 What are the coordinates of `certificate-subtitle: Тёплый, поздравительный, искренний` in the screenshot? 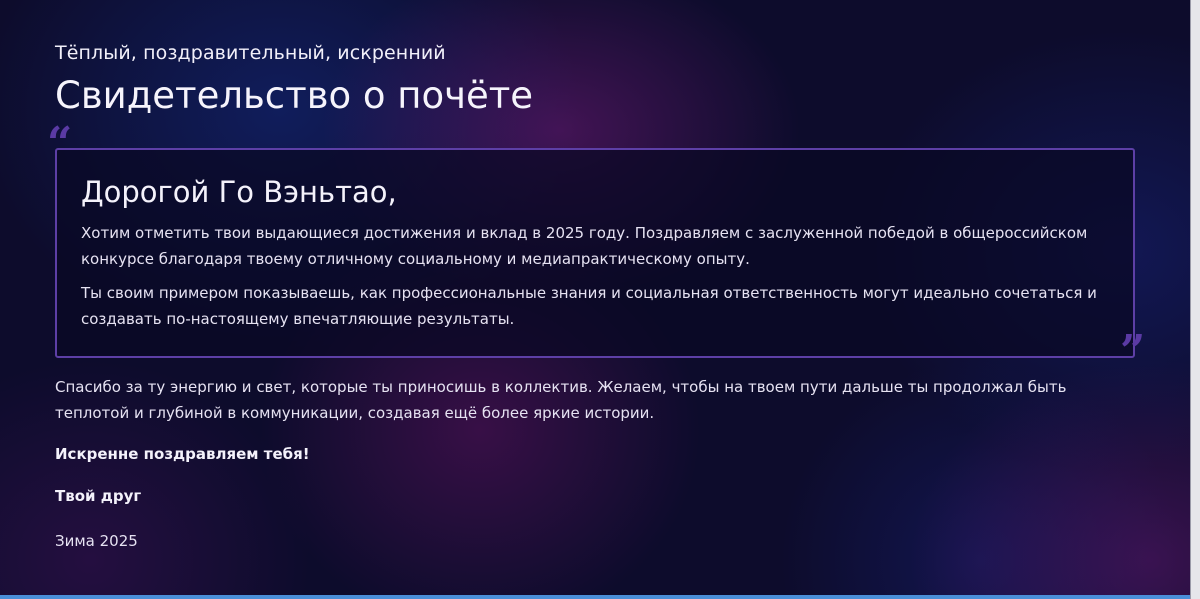 It's located at (250, 53).